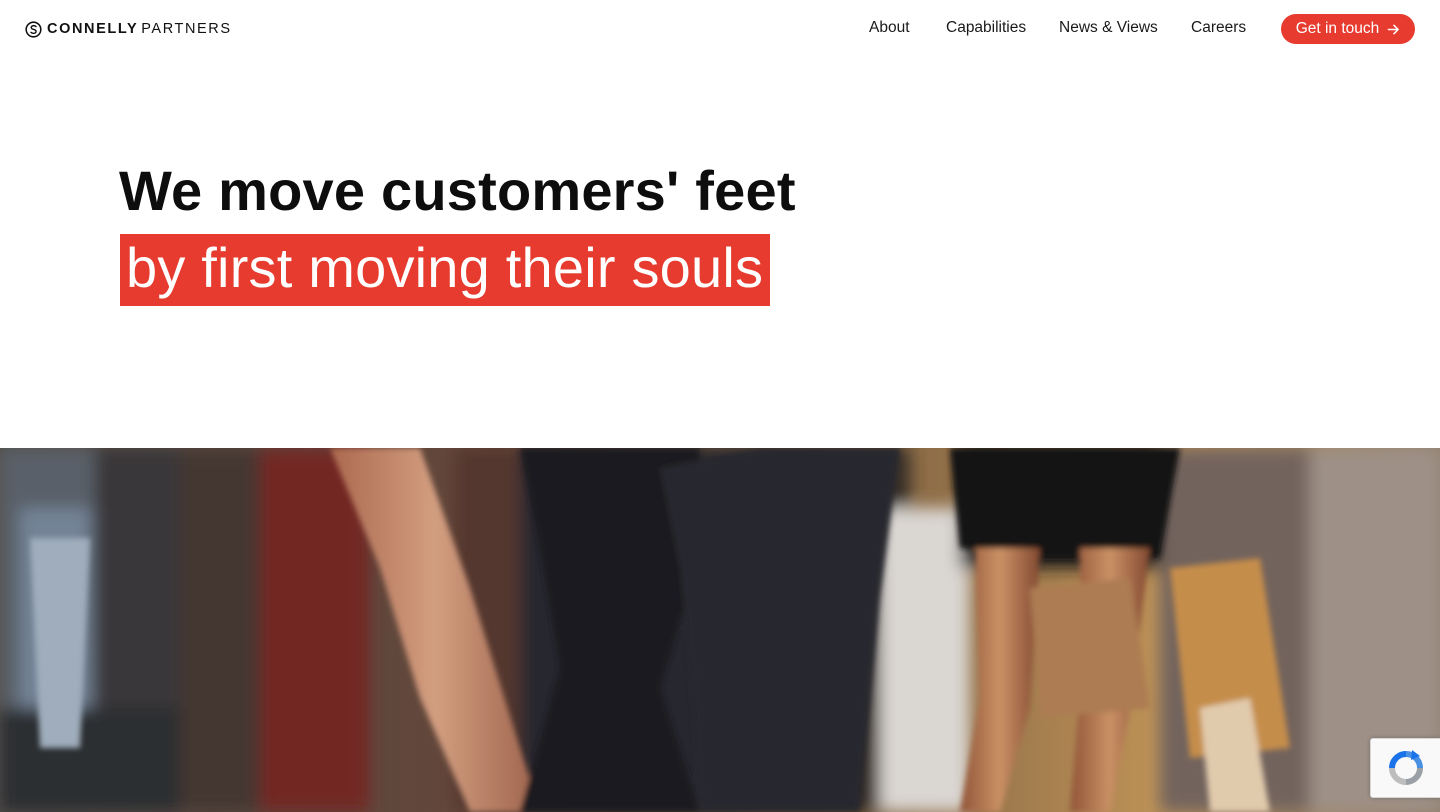 The image size is (1440, 812). I want to click on nav-about: About, so click(889, 28).